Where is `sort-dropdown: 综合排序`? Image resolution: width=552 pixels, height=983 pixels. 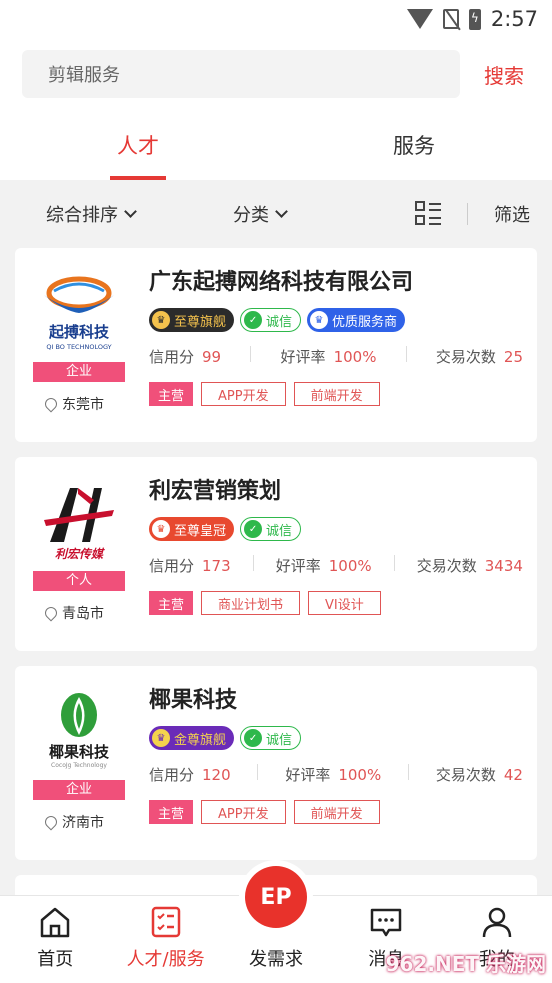 sort-dropdown: 综合排序 is located at coordinates (91, 214).